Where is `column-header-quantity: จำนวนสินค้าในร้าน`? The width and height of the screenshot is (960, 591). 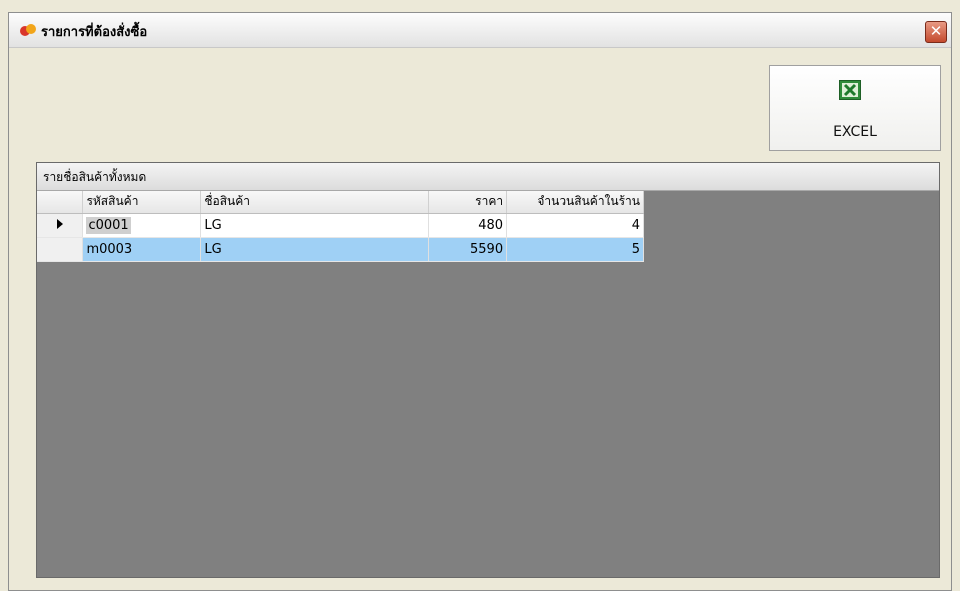
column-header-quantity: จำนวนสินค้าในร้าน is located at coordinates (575, 202).